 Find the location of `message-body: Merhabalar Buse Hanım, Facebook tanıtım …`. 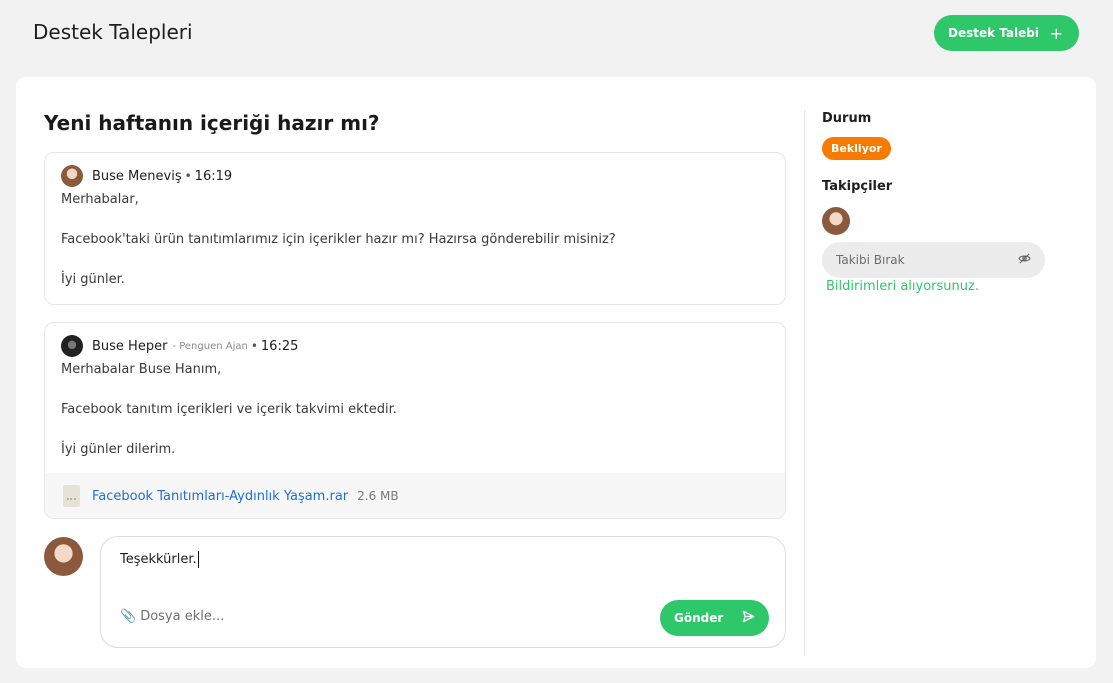

message-body: Merhabalar Buse Hanım, Facebook tanıtım … is located at coordinates (229, 421).